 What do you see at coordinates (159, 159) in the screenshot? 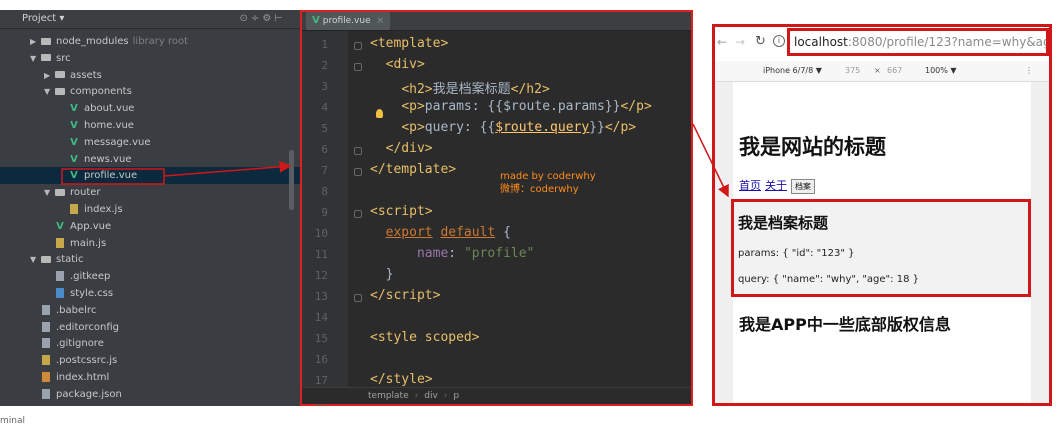
I see `tree-item: Vnews.vue` at bounding box center [159, 159].